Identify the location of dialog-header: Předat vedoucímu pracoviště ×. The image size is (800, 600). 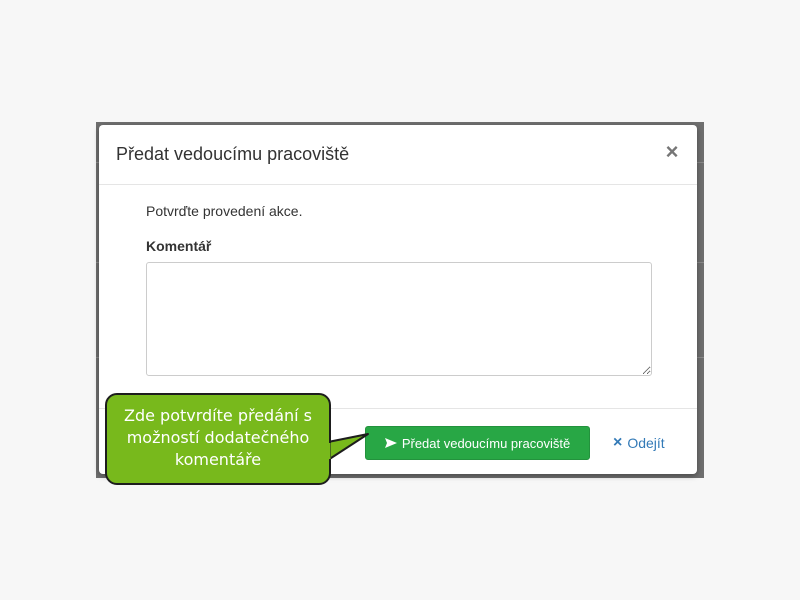
(398, 155).